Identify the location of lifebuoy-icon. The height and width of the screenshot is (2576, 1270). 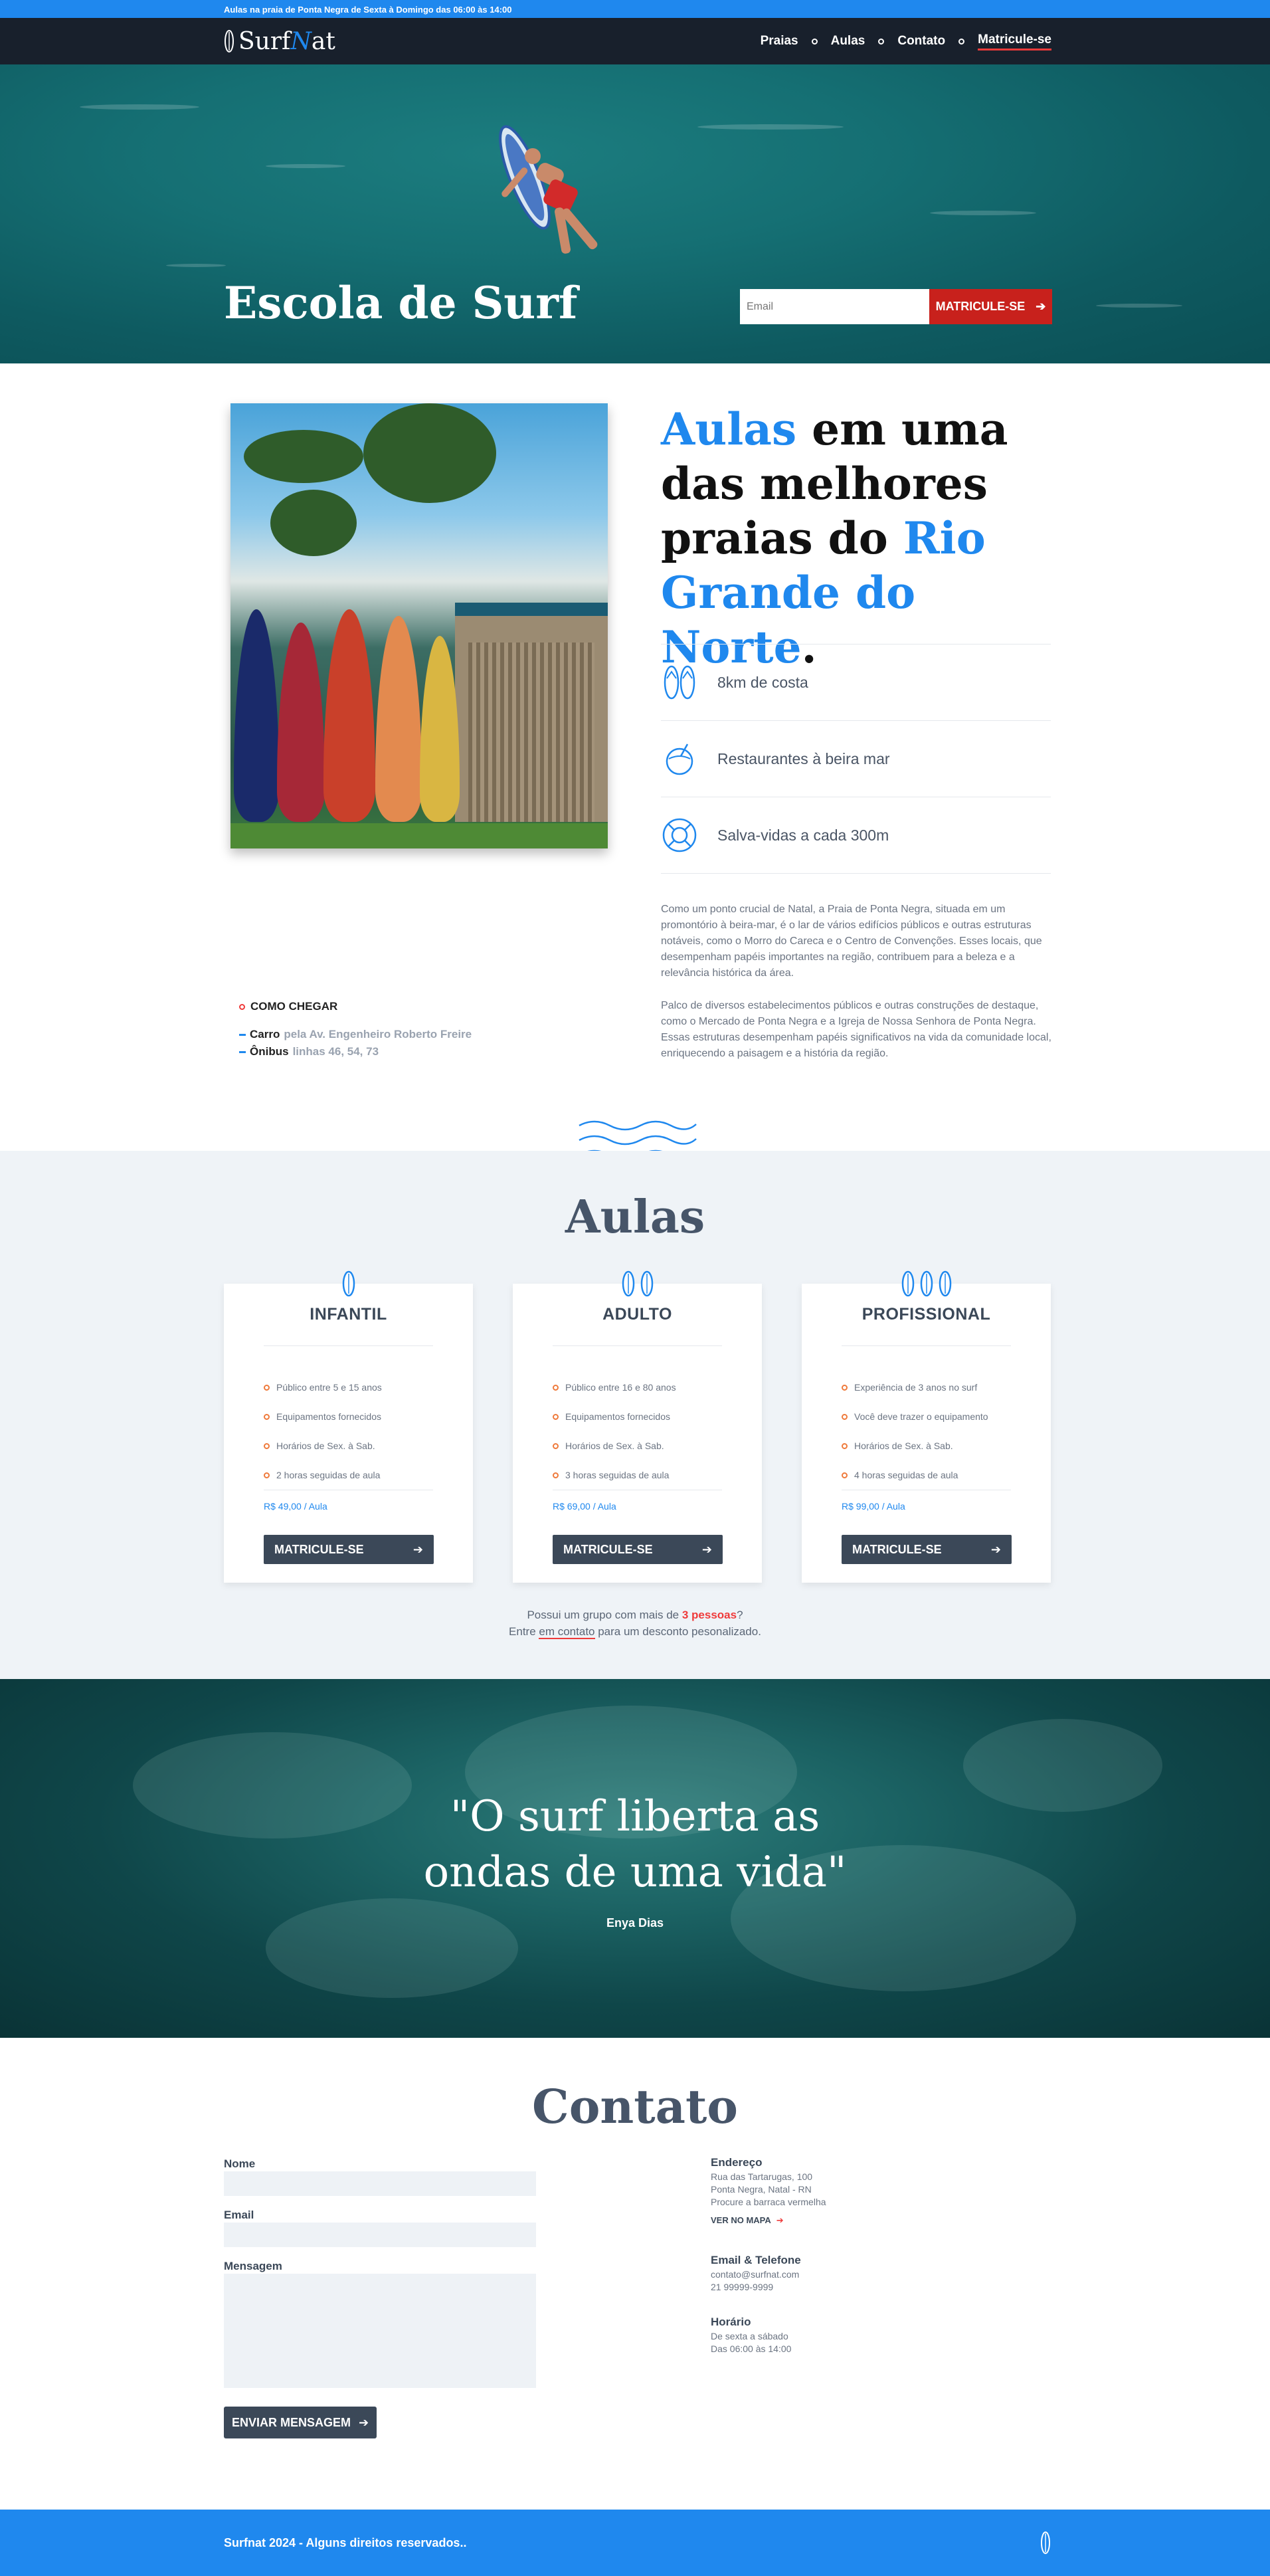
(679, 836).